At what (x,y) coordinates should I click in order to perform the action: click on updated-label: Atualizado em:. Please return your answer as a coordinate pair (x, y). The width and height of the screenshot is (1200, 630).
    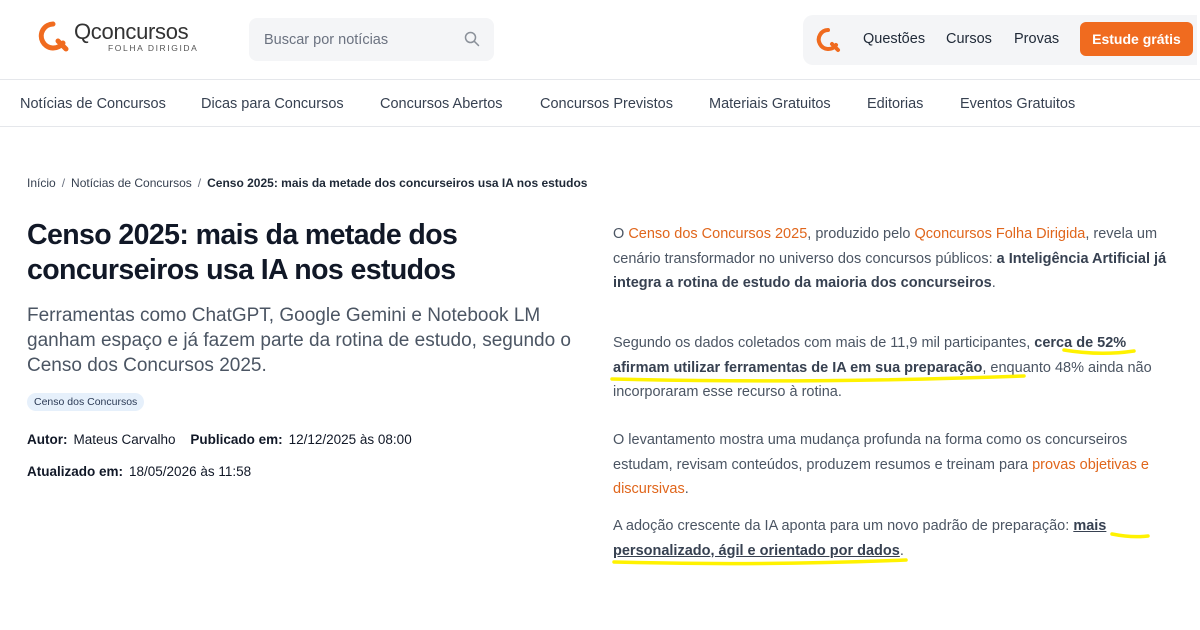
    Looking at the image, I should click on (75, 471).